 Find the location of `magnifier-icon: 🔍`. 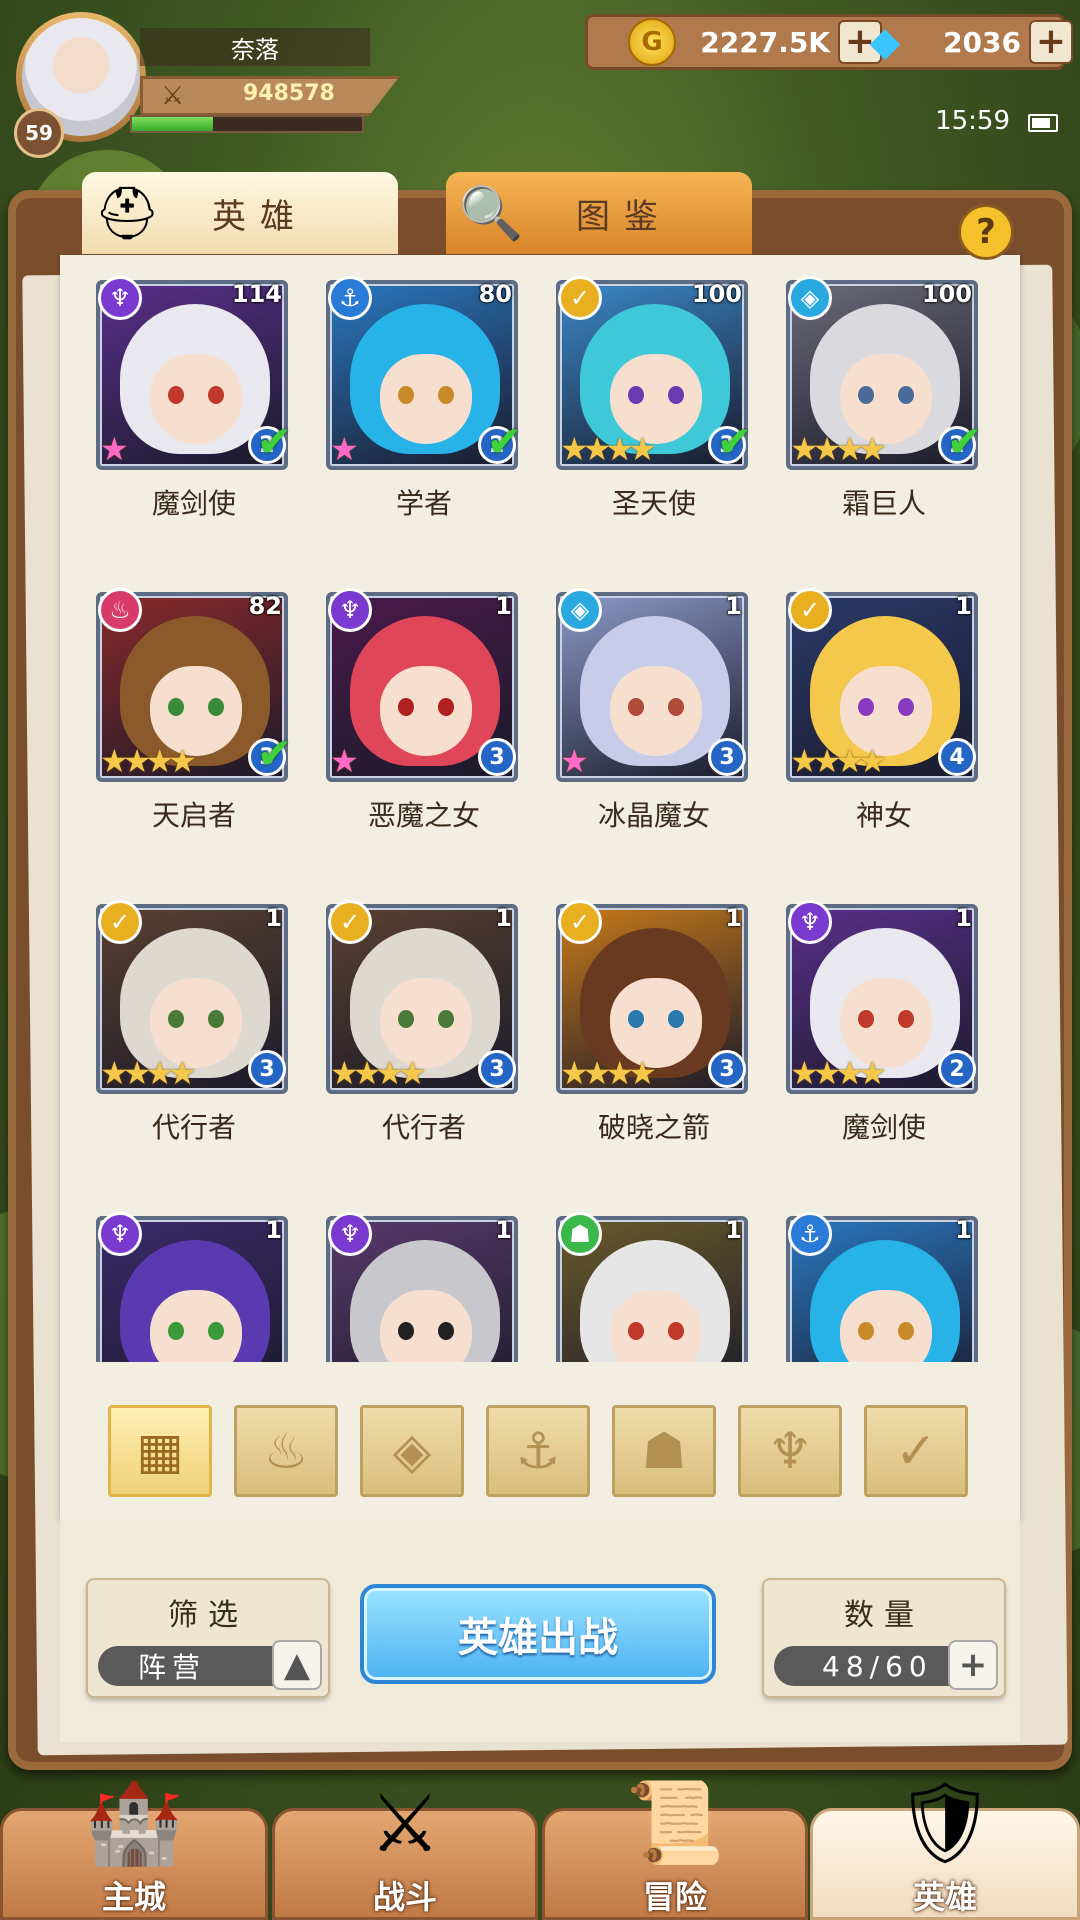

magnifier-icon: 🔍 is located at coordinates (491, 213).